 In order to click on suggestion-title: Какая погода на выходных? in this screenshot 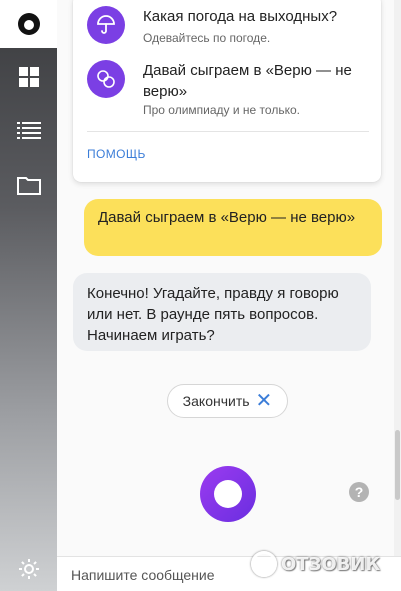, I will do `click(240, 16)`.